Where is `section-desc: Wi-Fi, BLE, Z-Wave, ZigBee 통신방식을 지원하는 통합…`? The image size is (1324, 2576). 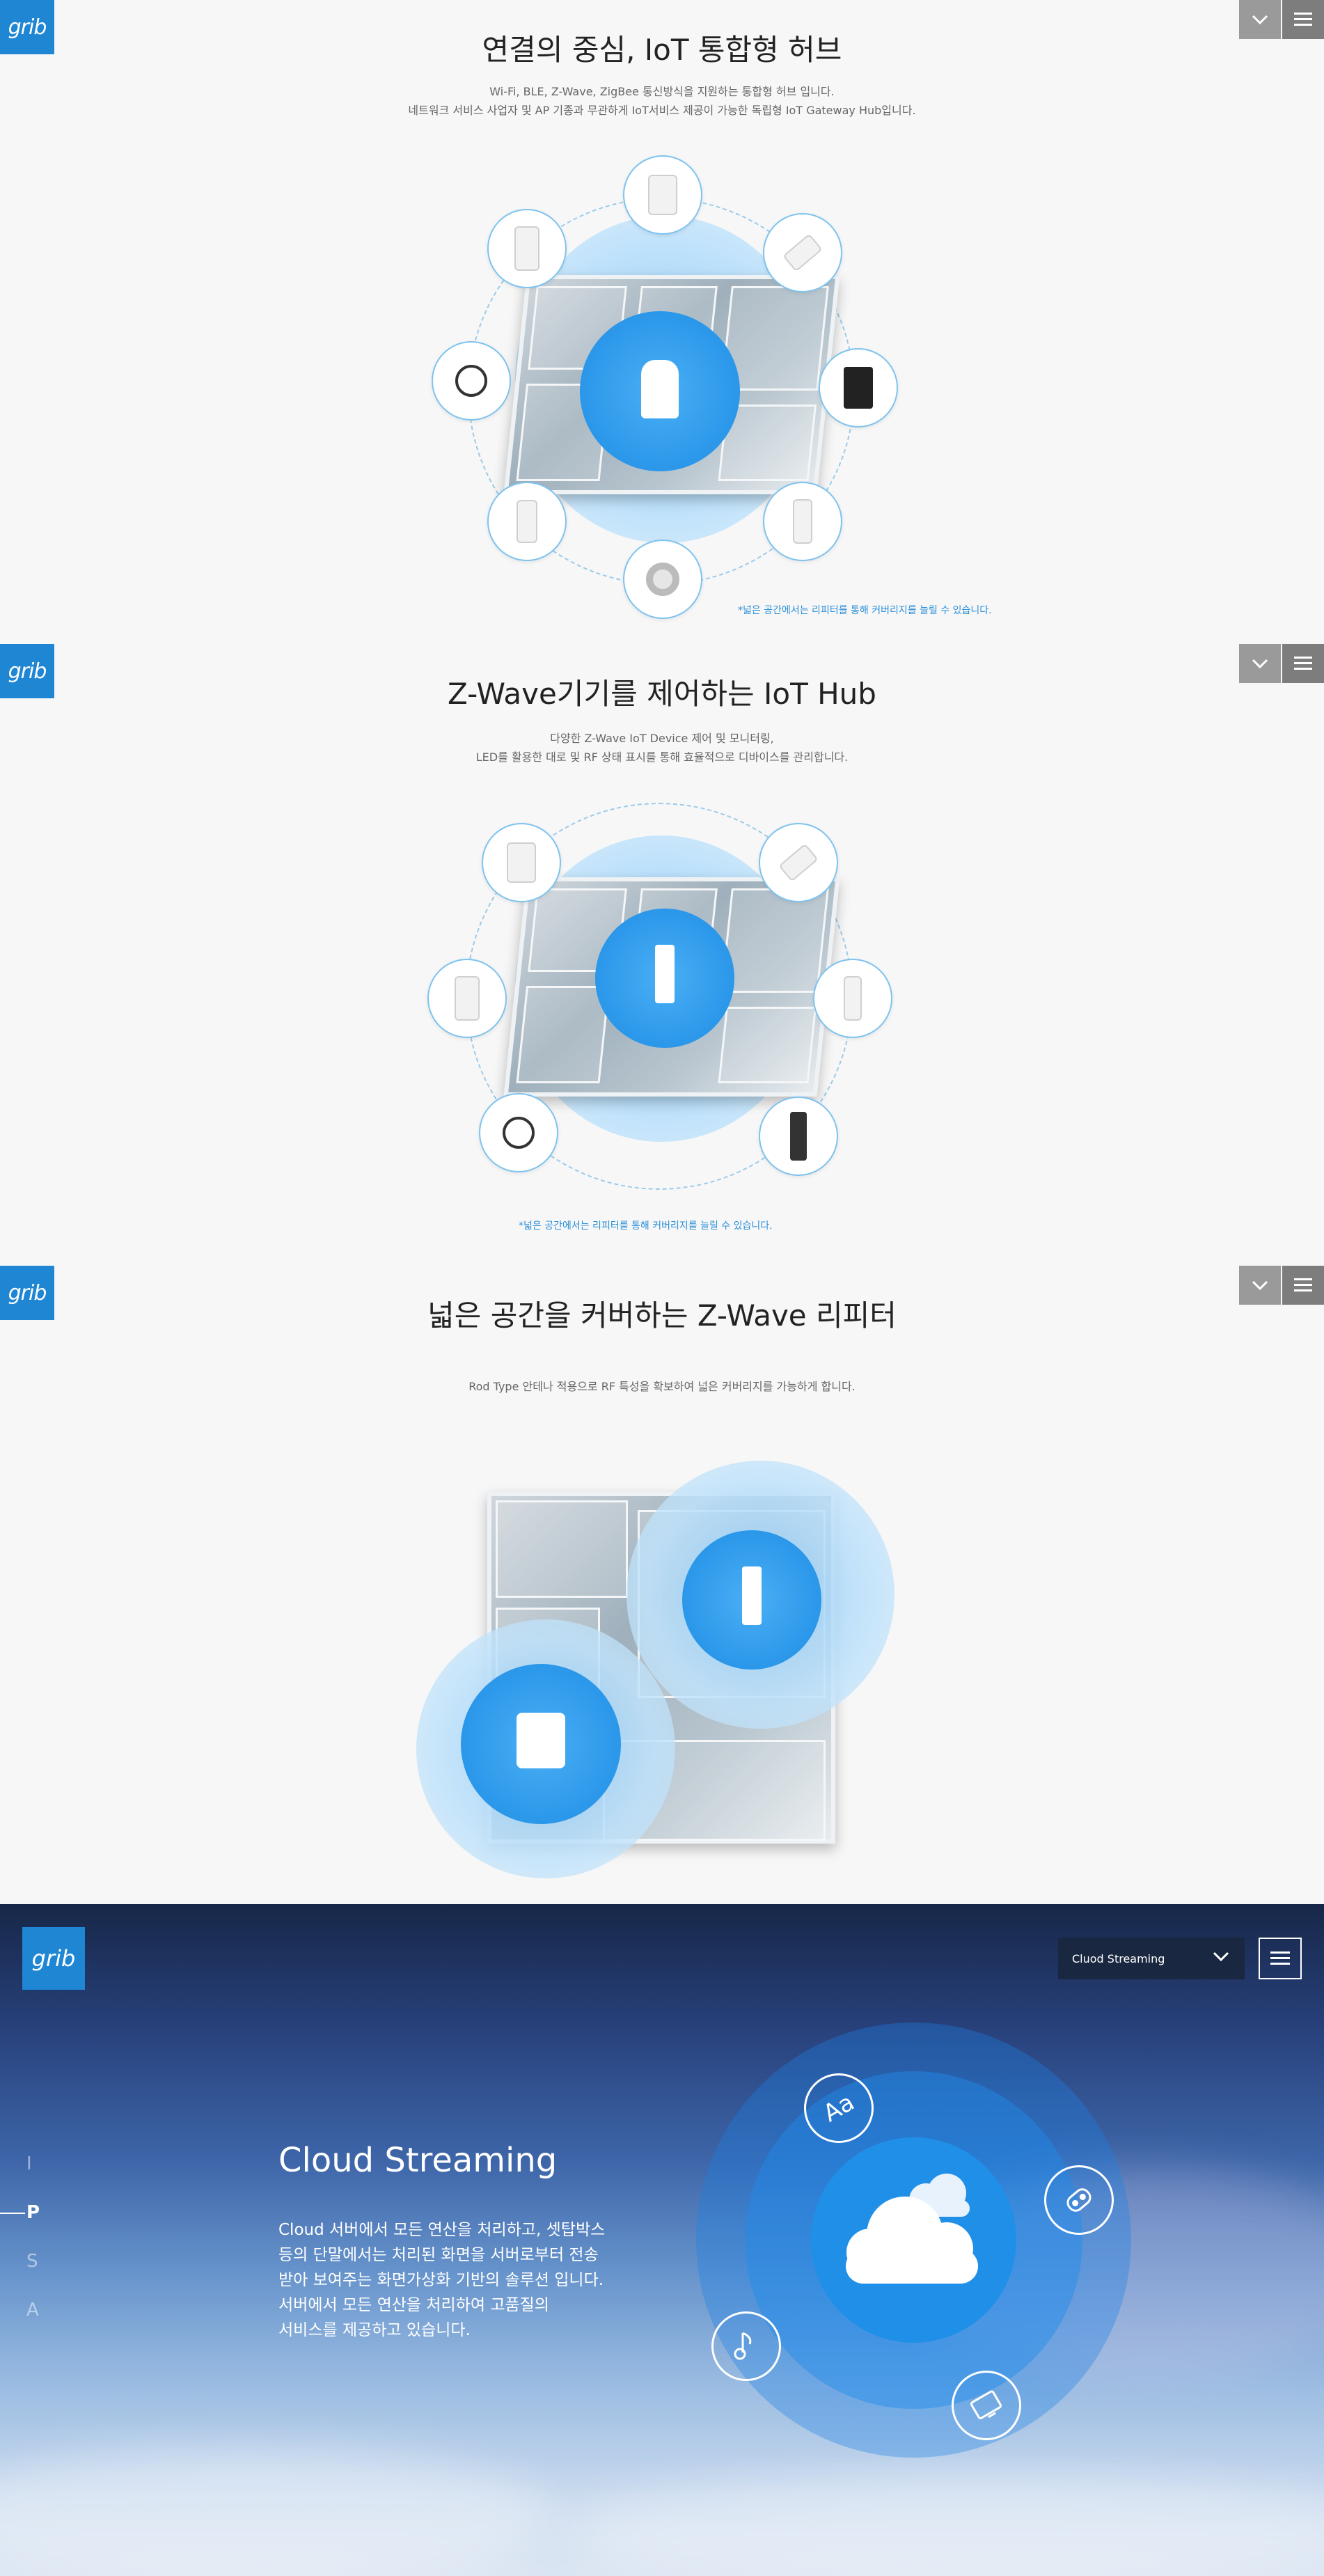
section-desc: Wi-Fi, BLE, Z-Wave, ZigBee 통신방식을 지원하는 통합… is located at coordinates (662, 101).